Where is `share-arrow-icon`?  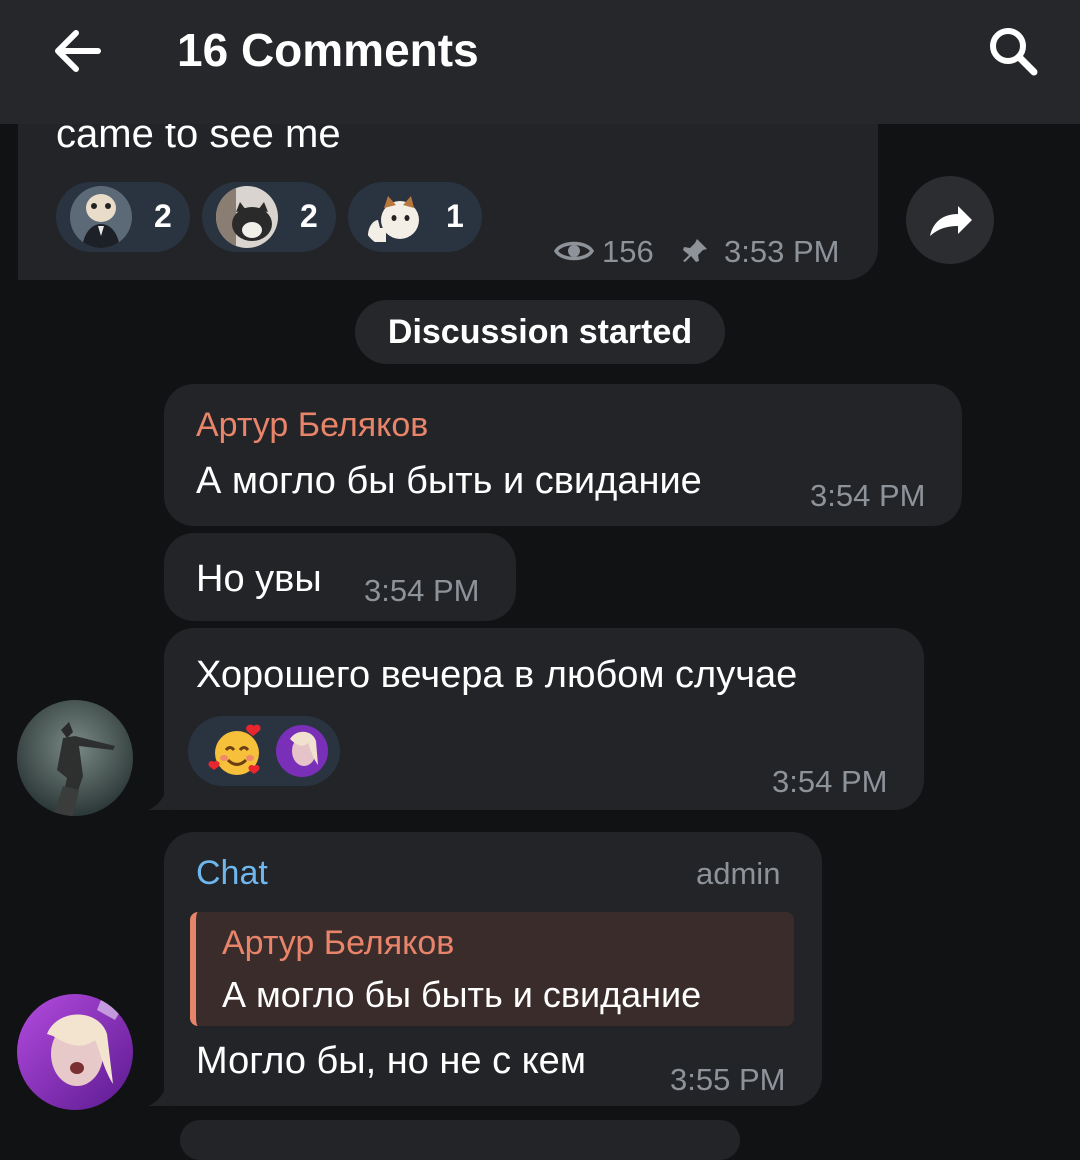
share-arrow-icon is located at coordinates (951, 221).